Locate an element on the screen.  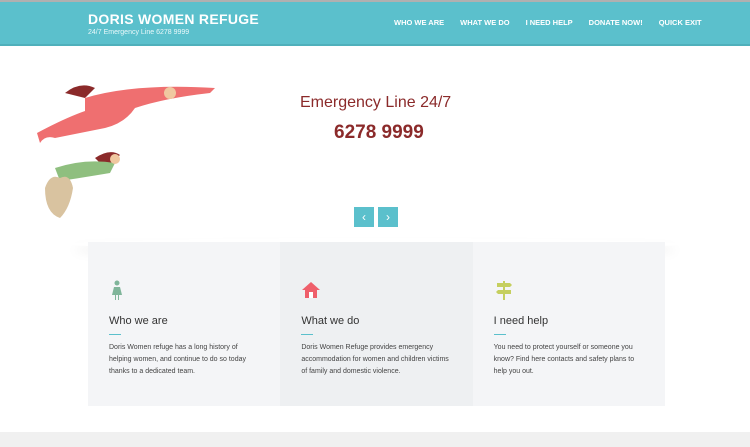
footer-band is located at coordinates (375, 439).